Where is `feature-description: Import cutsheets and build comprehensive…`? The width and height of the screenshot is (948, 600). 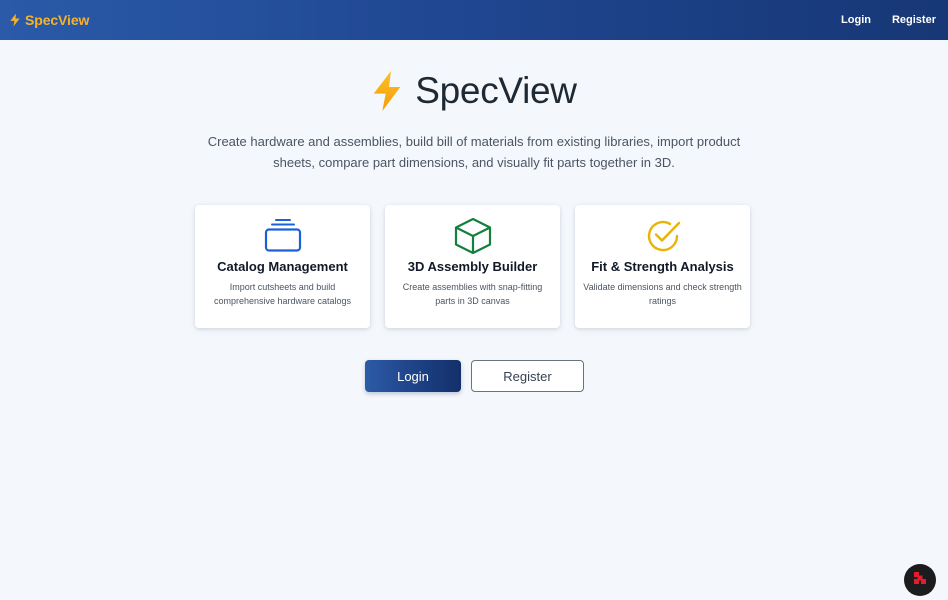
feature-description: Import cutsheets and build comprehensive… is located at coordinates (282, 294).